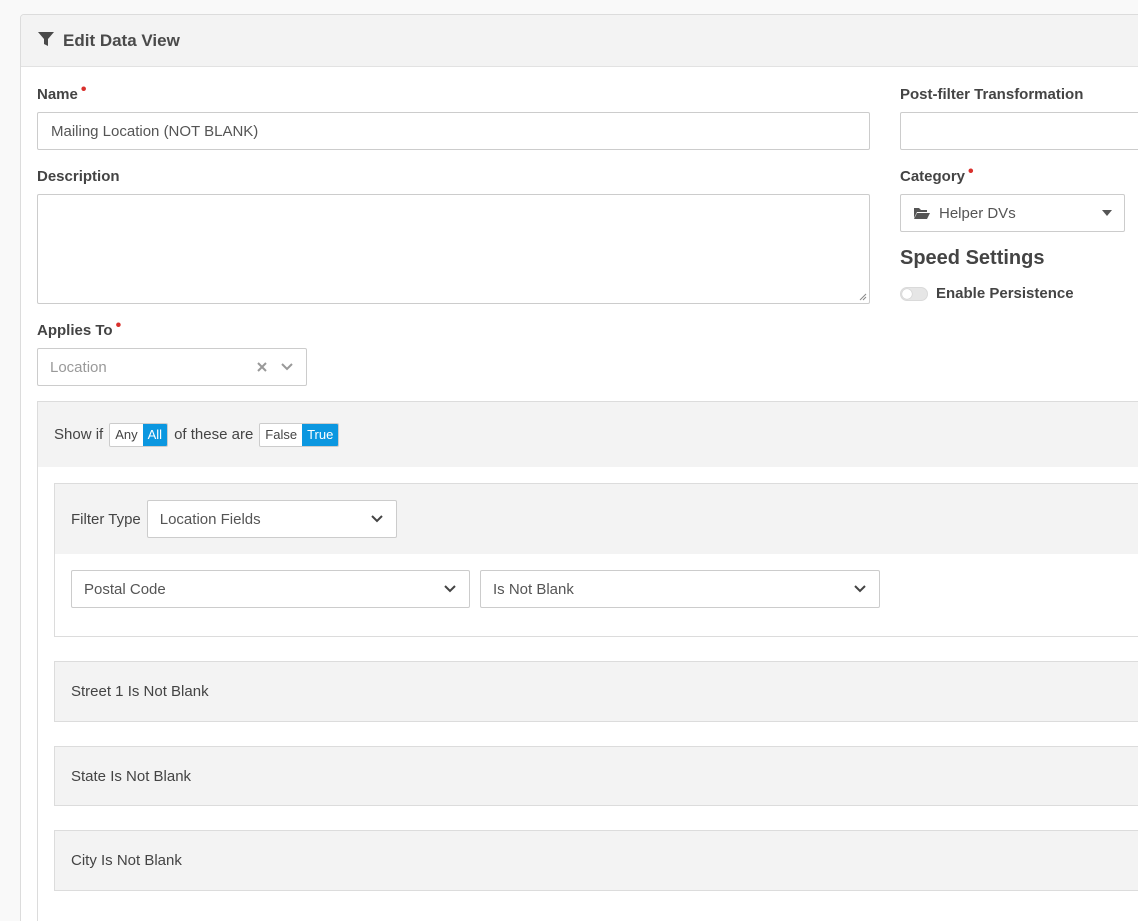 The width and height of the screenshot is (1138, 921). I want to click on category-value: Helper DVs, so click(977, 213).